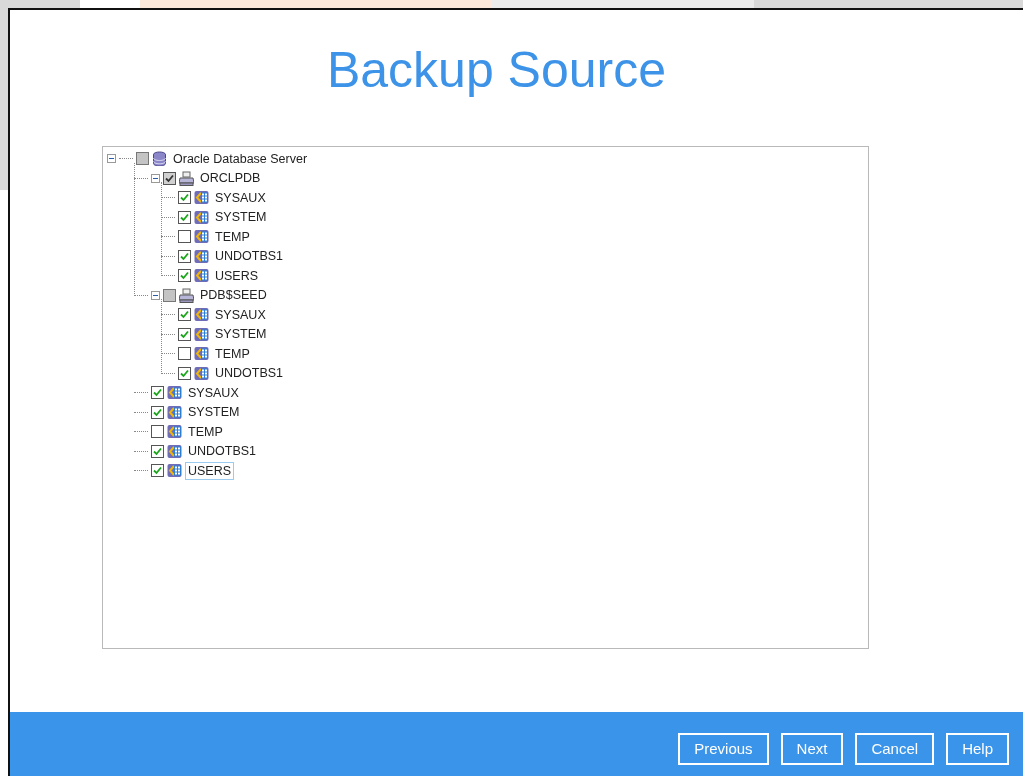 The height and width of the screenshot is (776, 1023). I want to click on tree-item-label: Oracle Database Server, so click(240, 158).